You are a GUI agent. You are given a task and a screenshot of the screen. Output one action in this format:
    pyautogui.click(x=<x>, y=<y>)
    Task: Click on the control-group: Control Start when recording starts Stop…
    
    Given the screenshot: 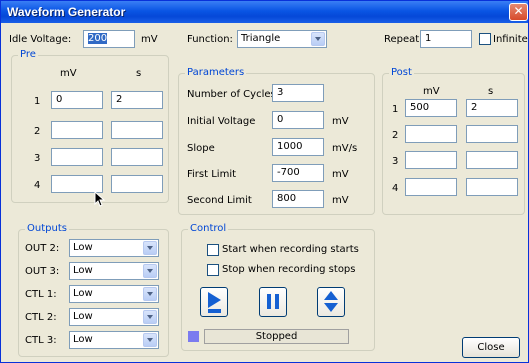 What is the action you would take?
    pyautogui.click(x=278, y=287)
    